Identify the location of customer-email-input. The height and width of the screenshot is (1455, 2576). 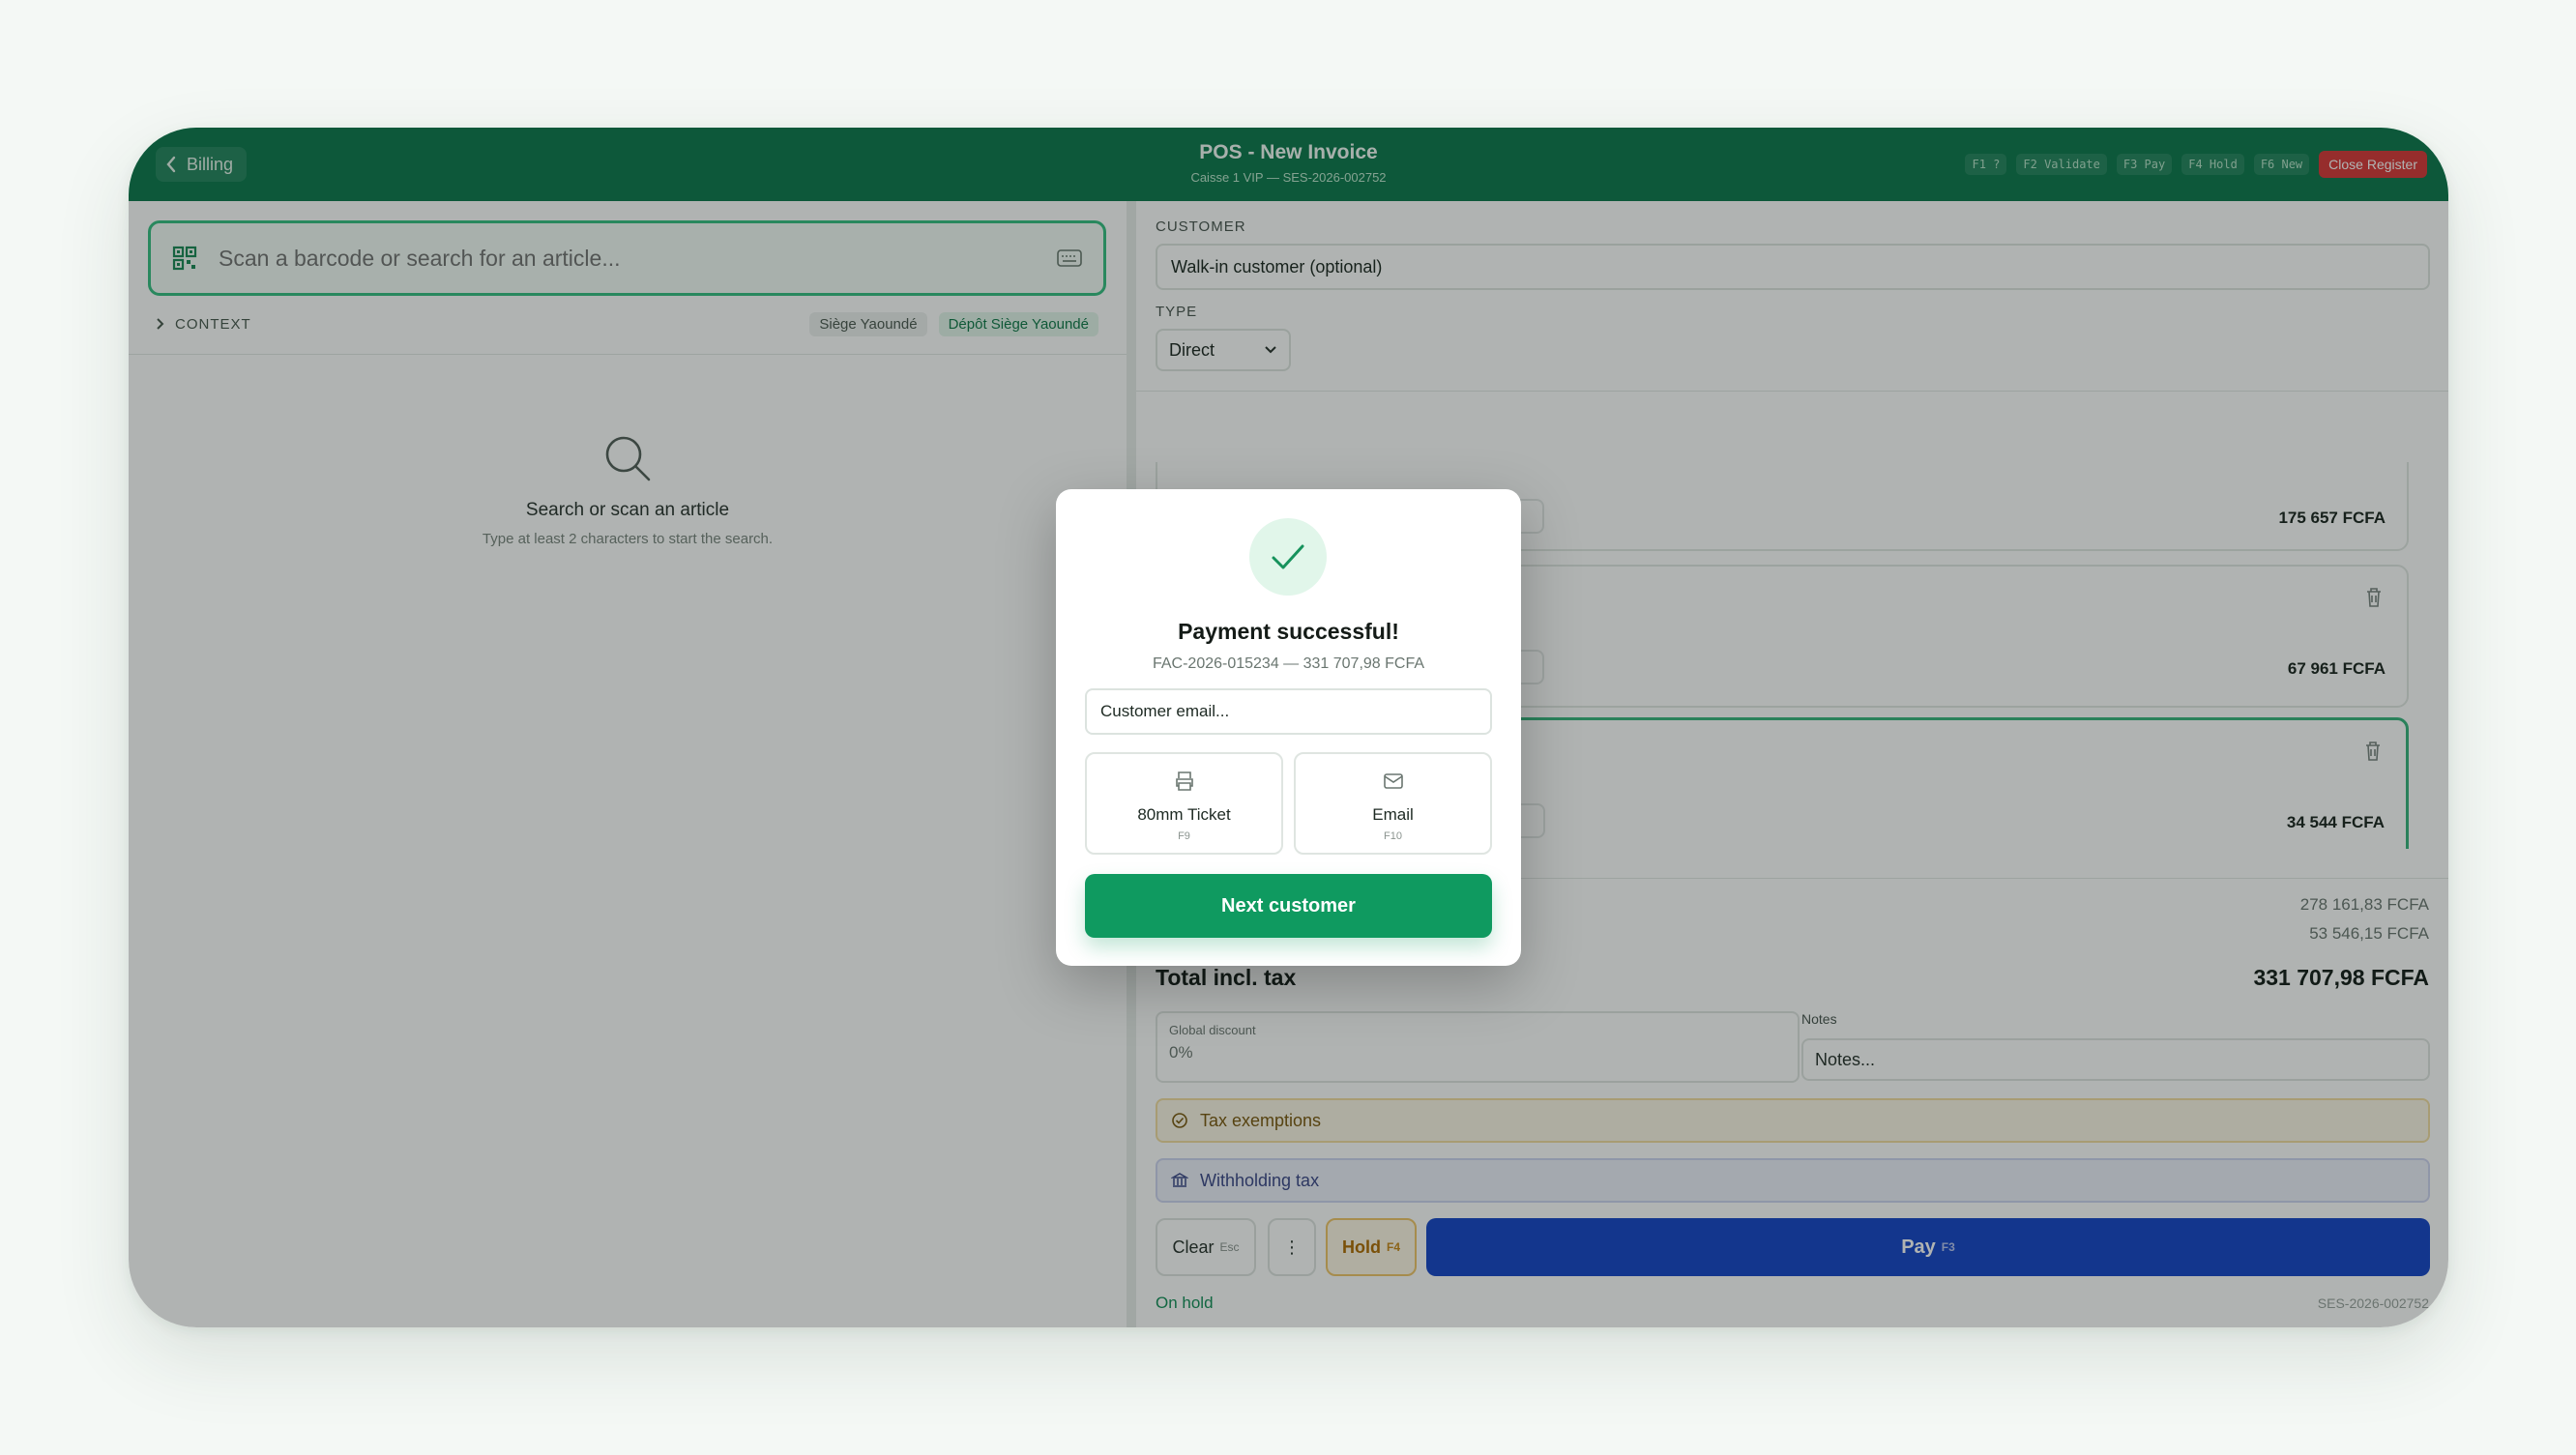
(1288, 712).